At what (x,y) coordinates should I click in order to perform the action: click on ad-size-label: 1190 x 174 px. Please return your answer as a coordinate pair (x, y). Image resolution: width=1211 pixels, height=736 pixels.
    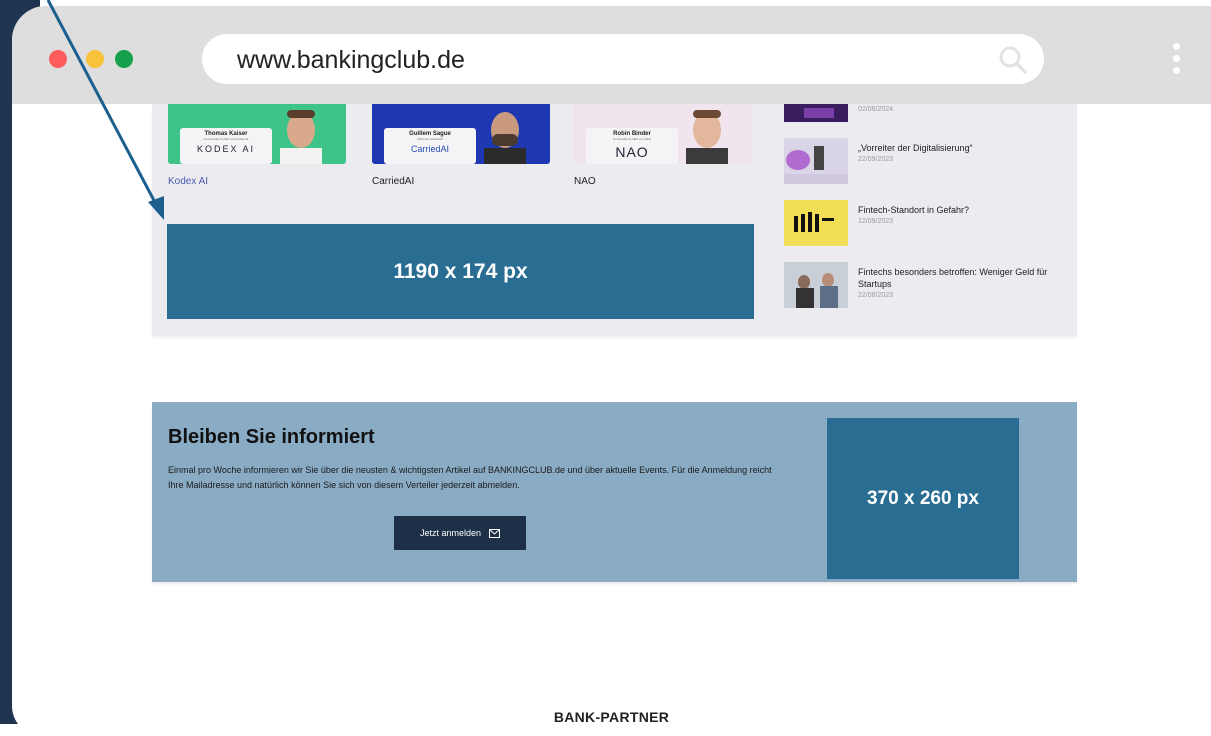
    Looking at the image, I should click on (460, 271).